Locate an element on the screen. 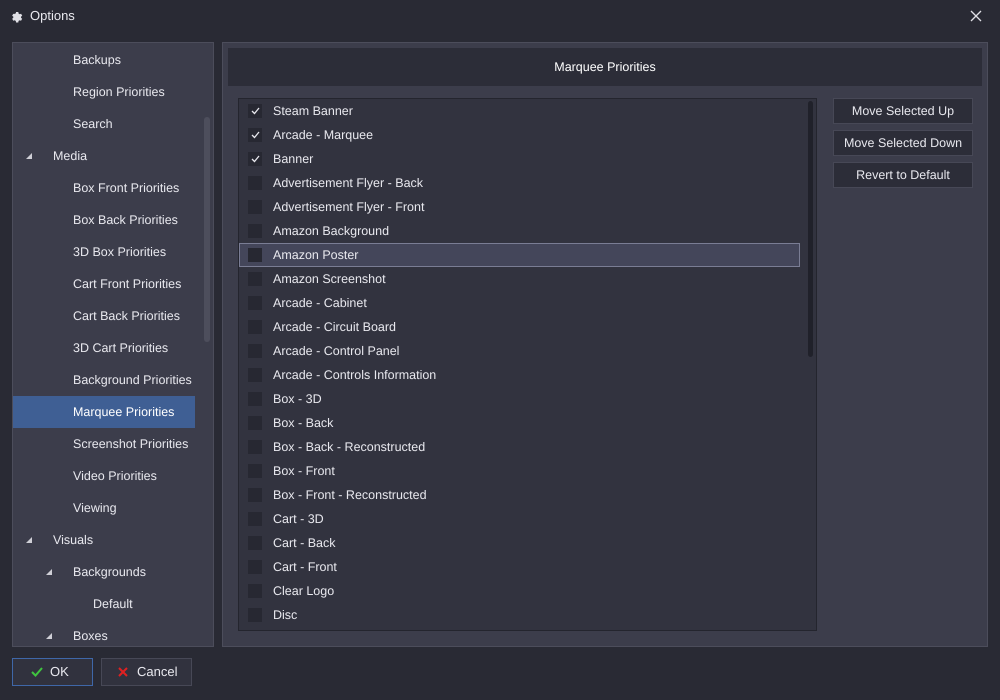 The height and width of the screenshot is (700, 1000). tree-label: Viewing is located at coordinates (95, 508).